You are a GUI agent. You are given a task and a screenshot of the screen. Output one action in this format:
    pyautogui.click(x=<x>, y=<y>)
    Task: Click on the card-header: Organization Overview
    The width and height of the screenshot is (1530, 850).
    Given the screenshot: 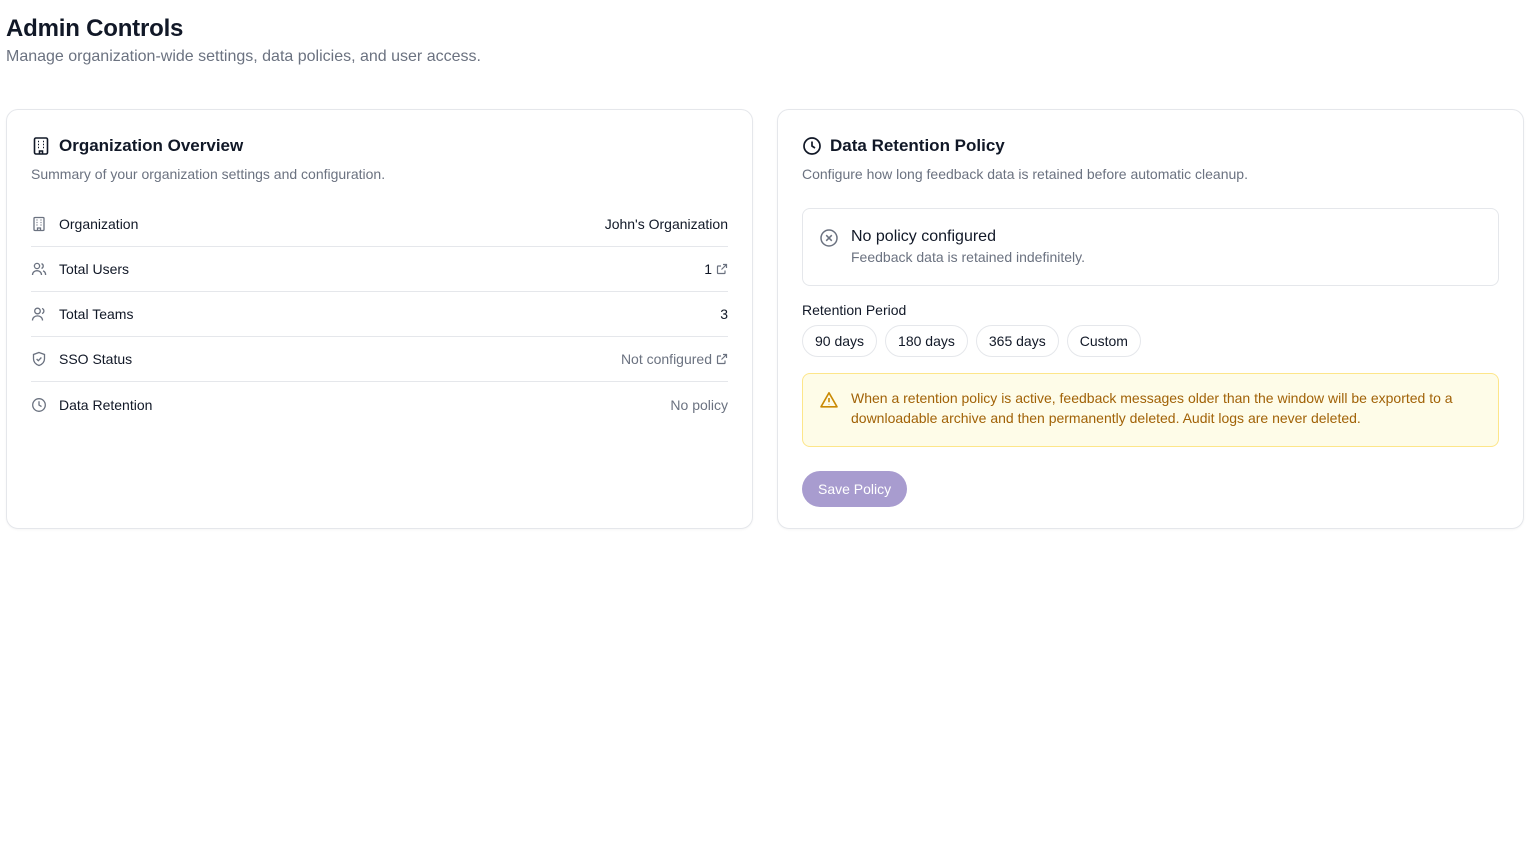 What is the action you would take?
    pyautogui.click(x=379, y=146)
    